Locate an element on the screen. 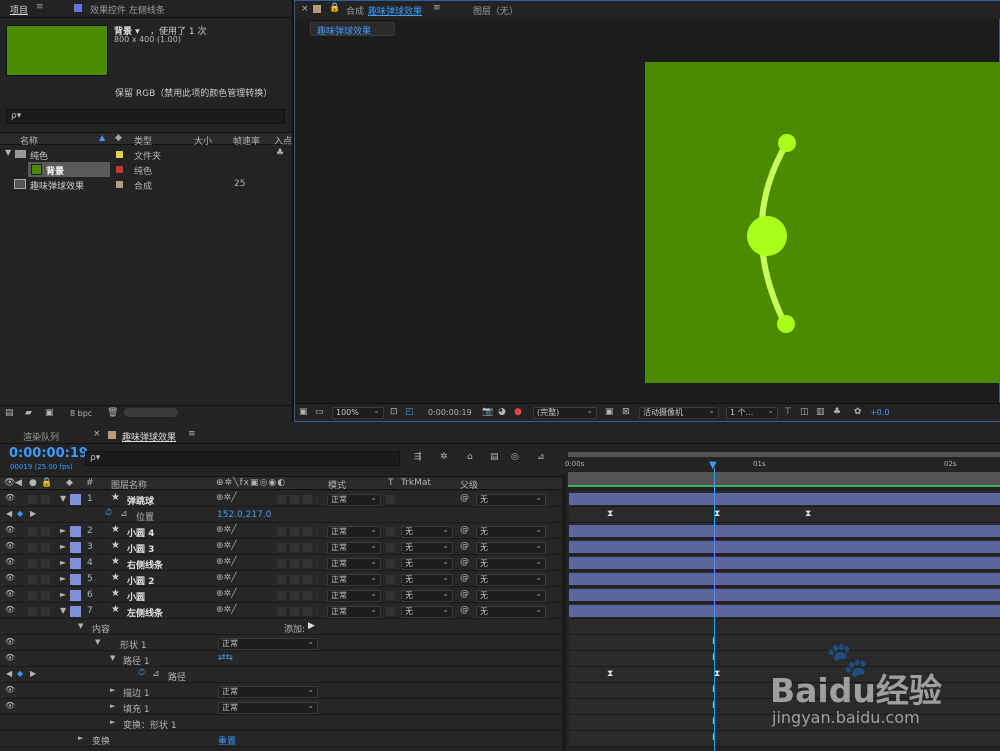 The height and width of the screenshot is (751, 1000). camera-select: 活动摄像机 is located at coordinates (679, 412).